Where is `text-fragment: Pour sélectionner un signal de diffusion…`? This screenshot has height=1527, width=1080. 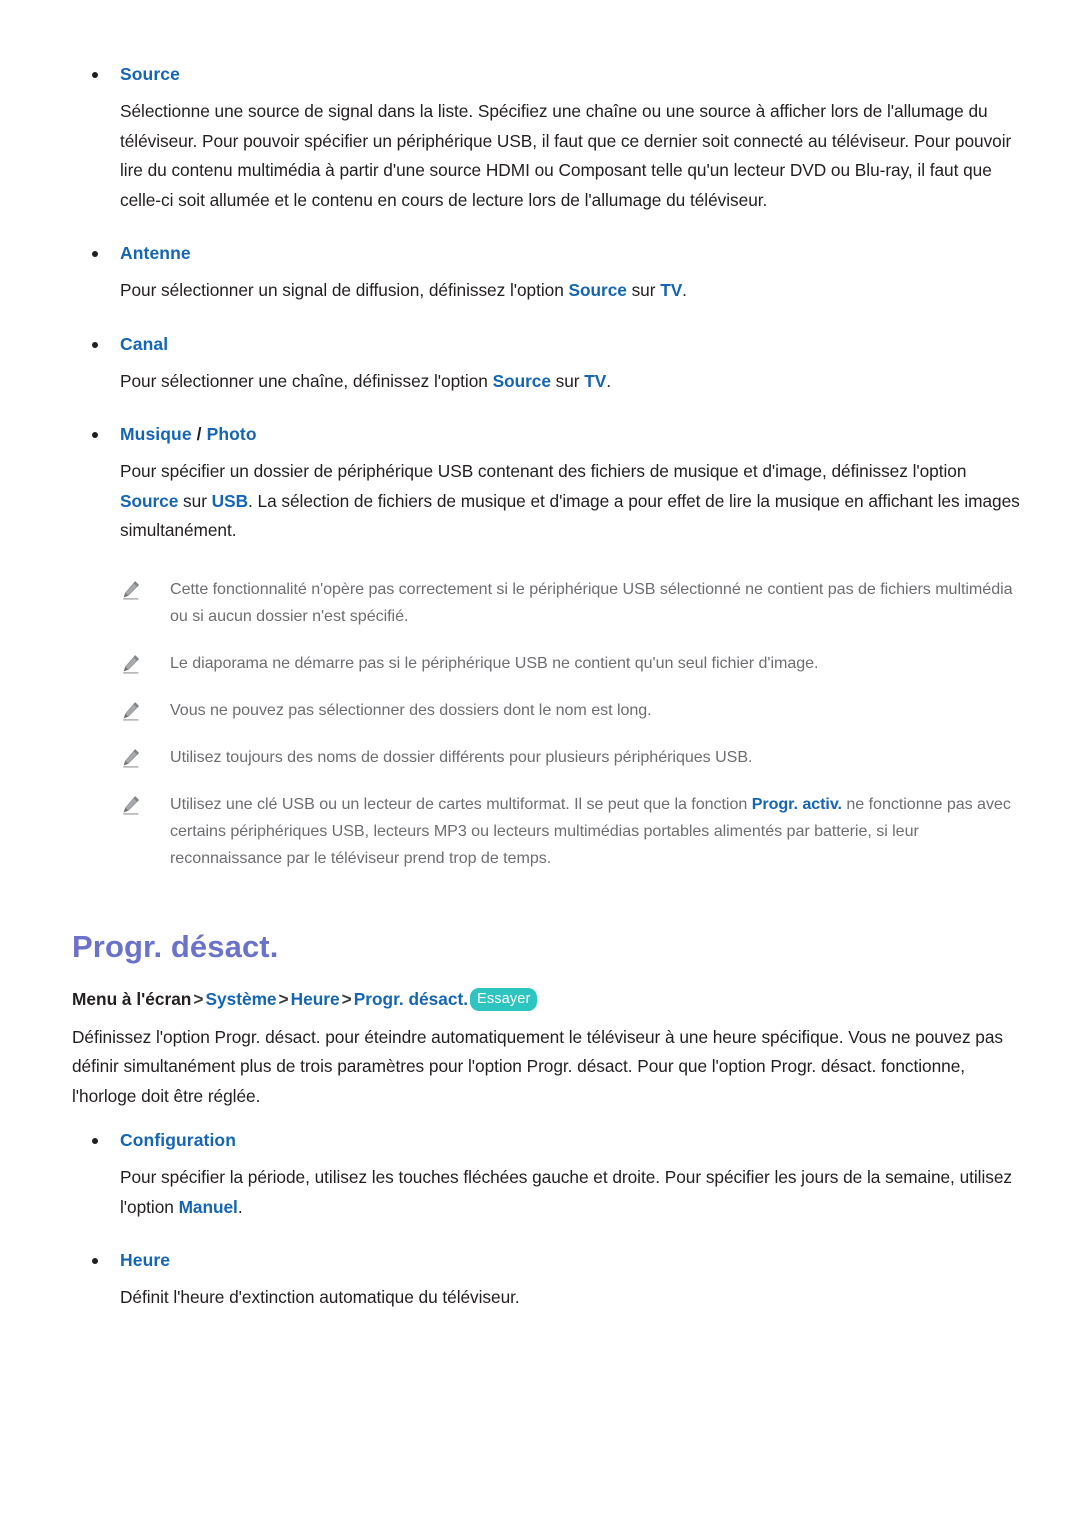
text-fragment: Pour sélectionner un signal de diffusion… is located at coordinates (344, 290).